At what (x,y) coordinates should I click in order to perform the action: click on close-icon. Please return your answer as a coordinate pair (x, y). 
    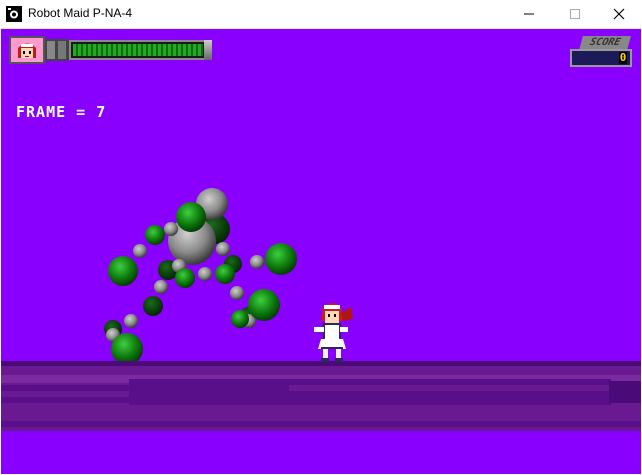
    Looking at the image, I should click on (619, 14).